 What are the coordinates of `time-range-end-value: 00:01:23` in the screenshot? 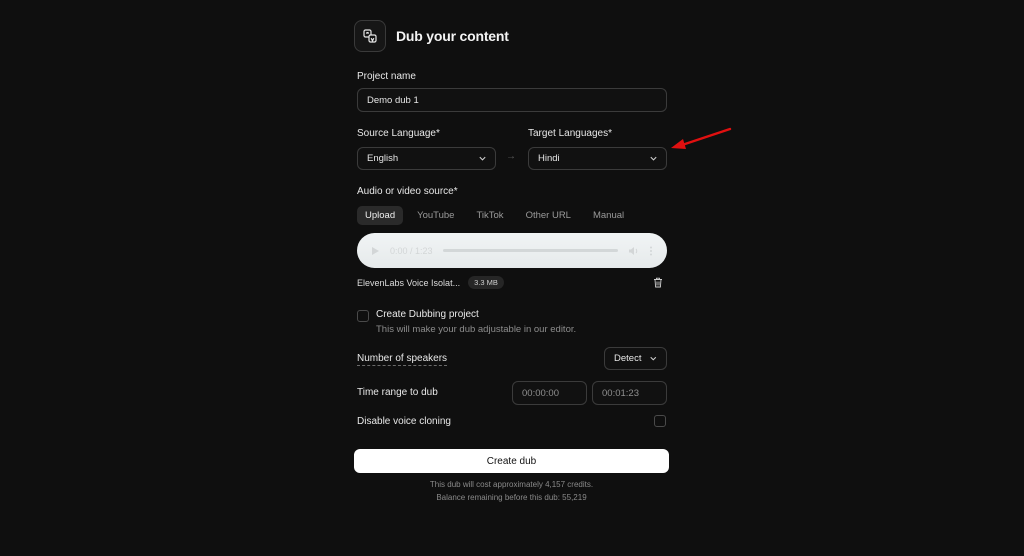 It's located at (620, 393).